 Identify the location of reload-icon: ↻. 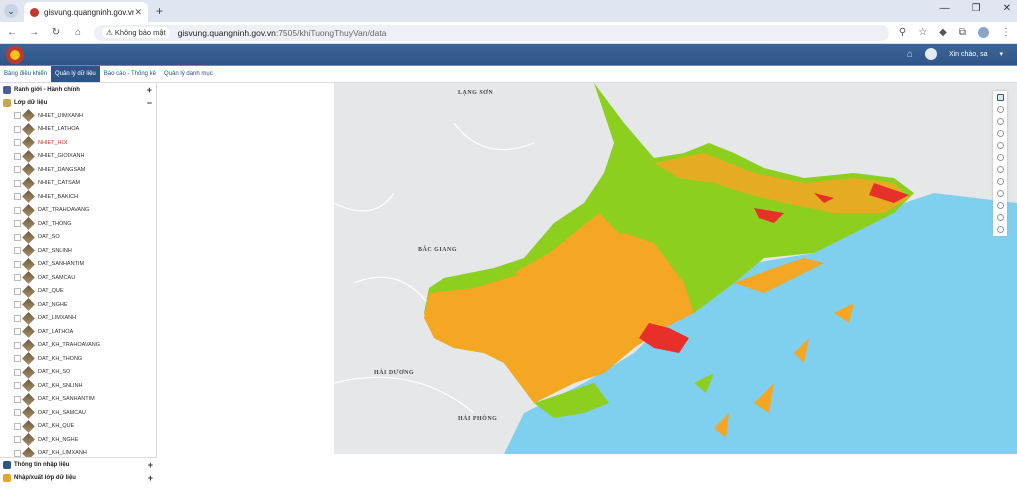
(56, 32).